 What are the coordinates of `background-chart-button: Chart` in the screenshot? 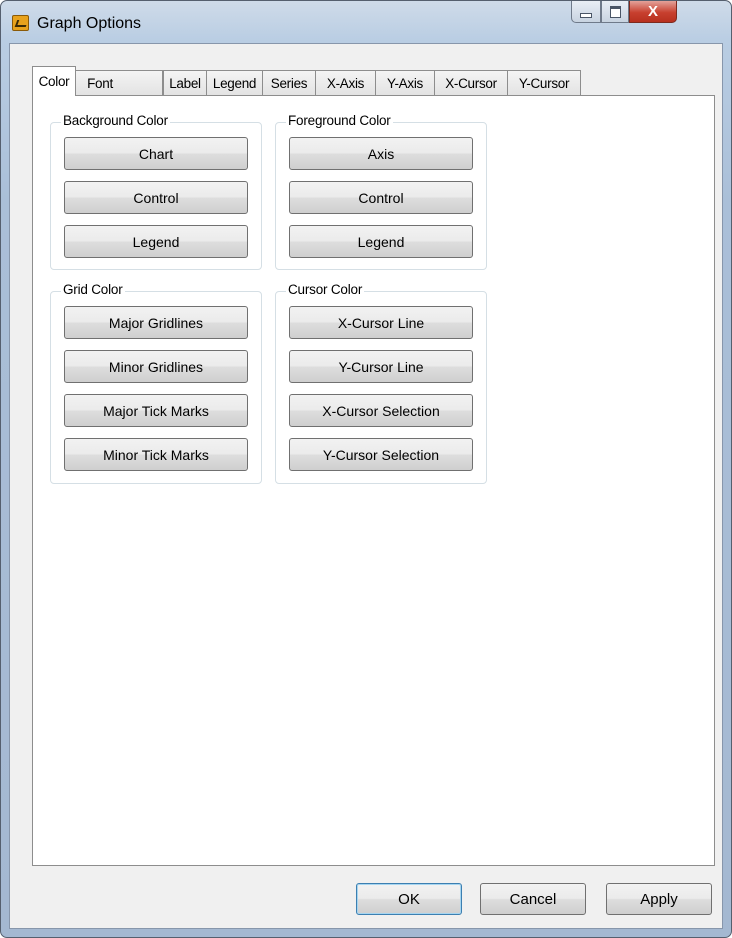 It's located at (156, 153).